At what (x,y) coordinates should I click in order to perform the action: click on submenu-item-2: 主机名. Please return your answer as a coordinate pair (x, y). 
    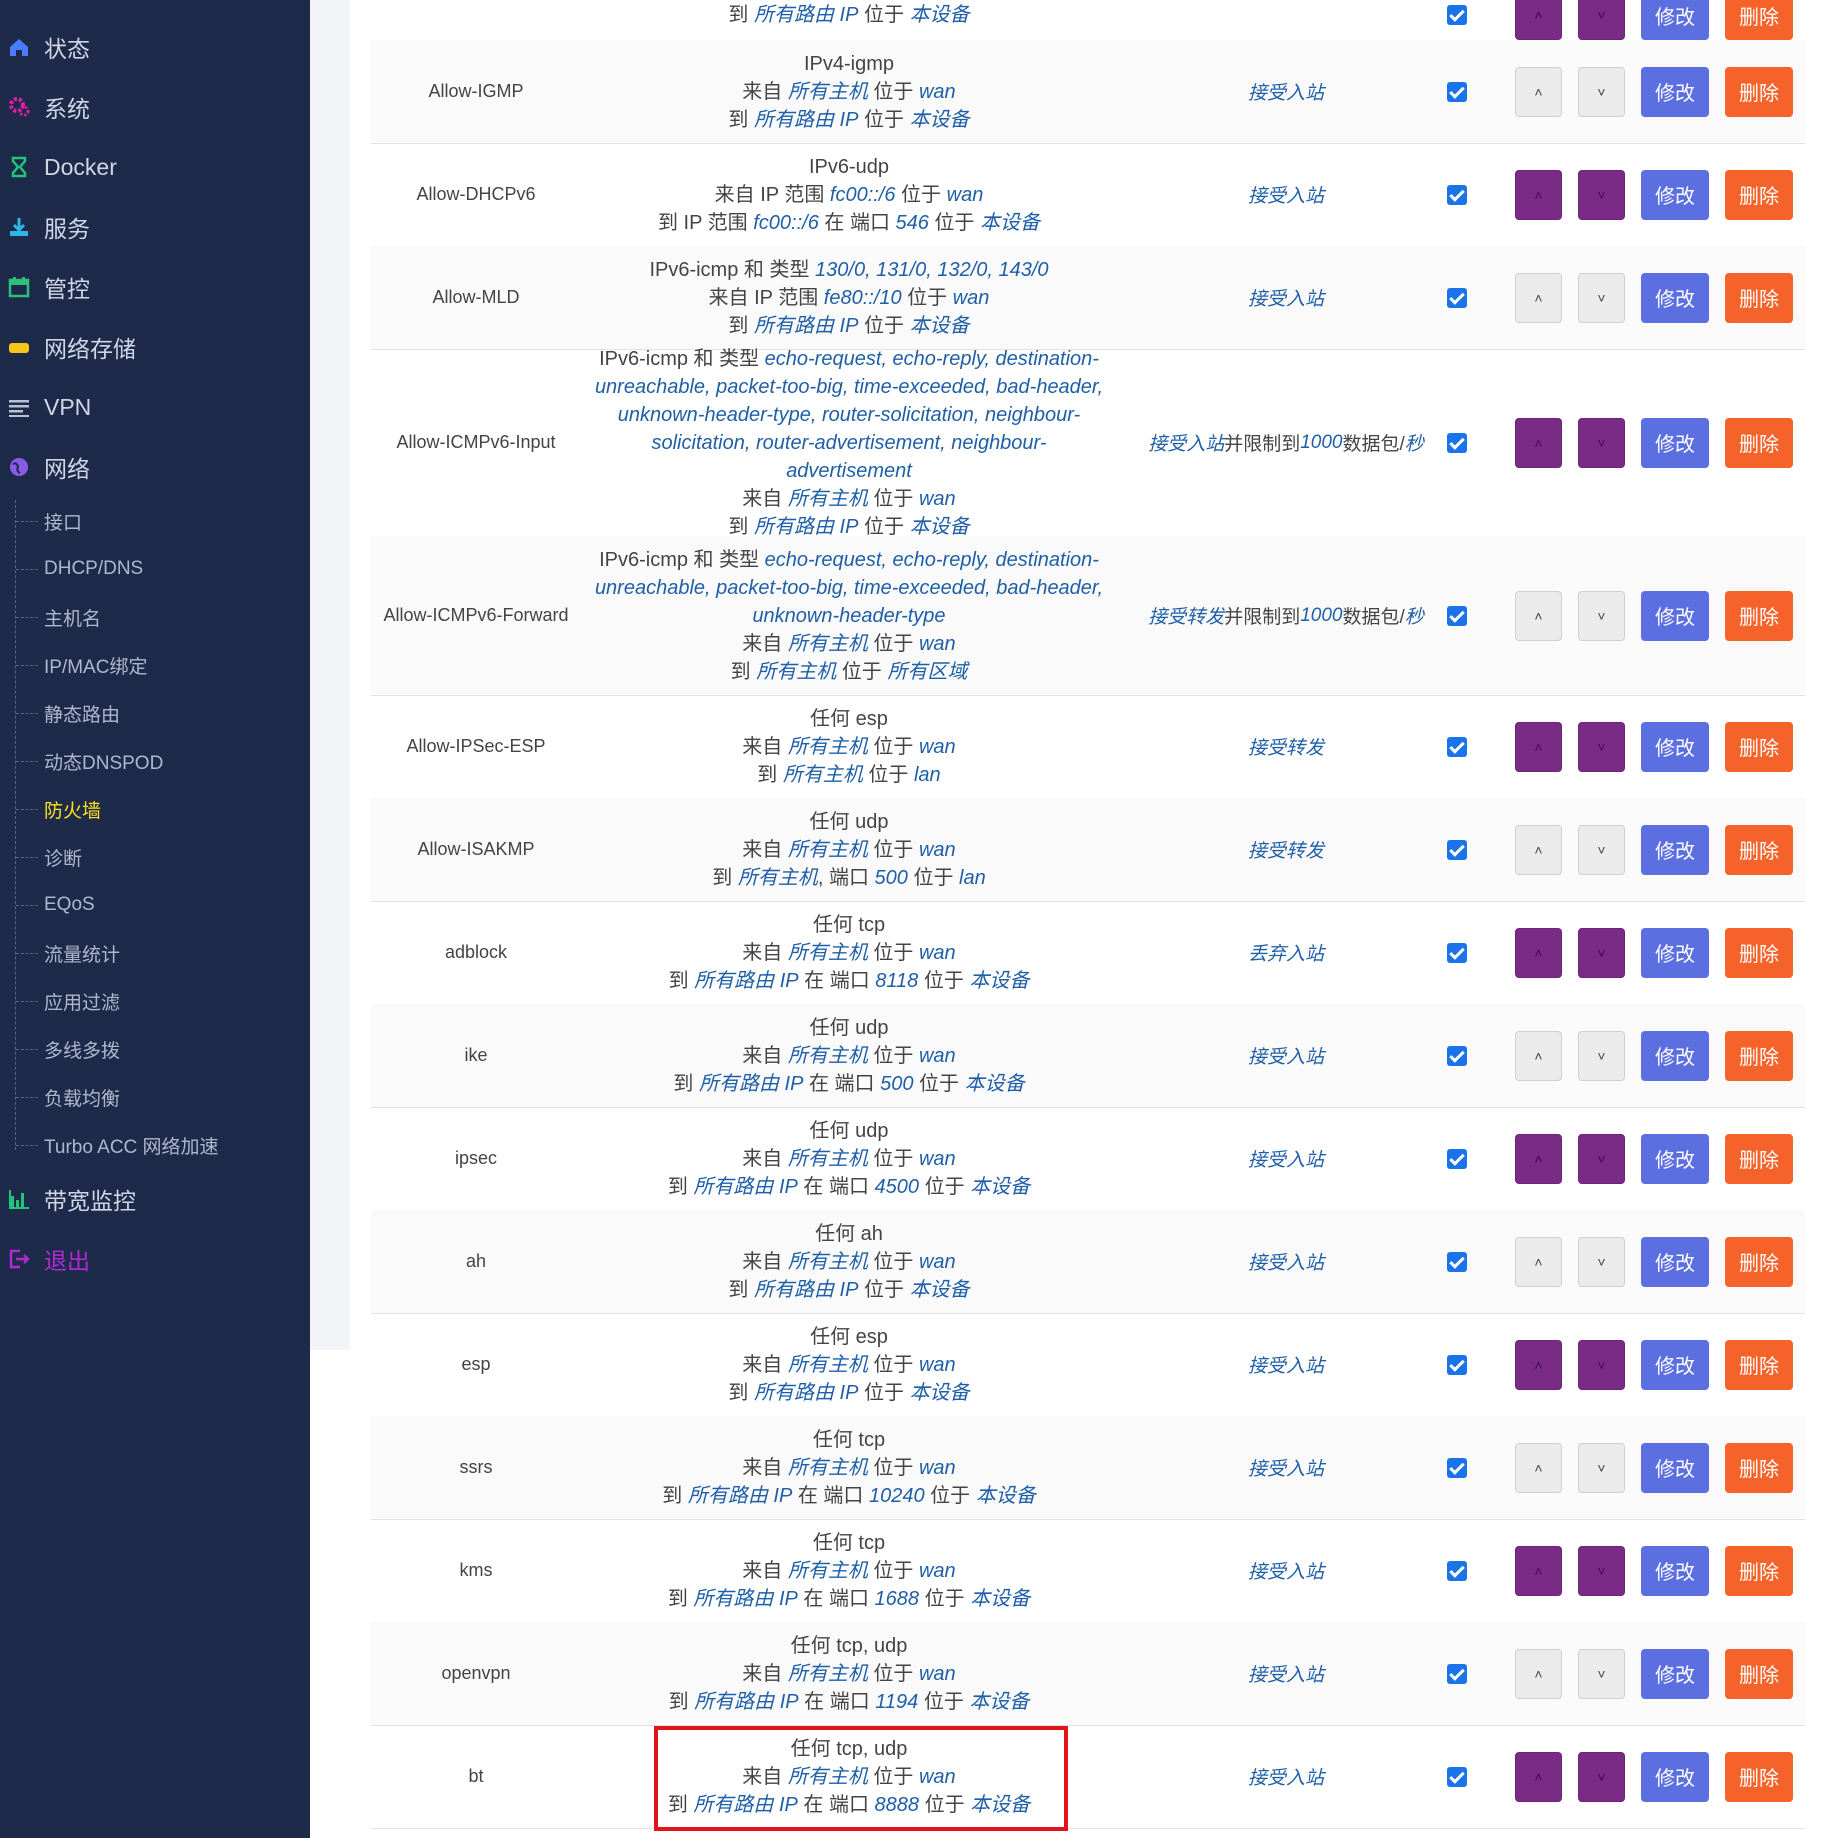
    Looking at the image, I should click on (155, 617).